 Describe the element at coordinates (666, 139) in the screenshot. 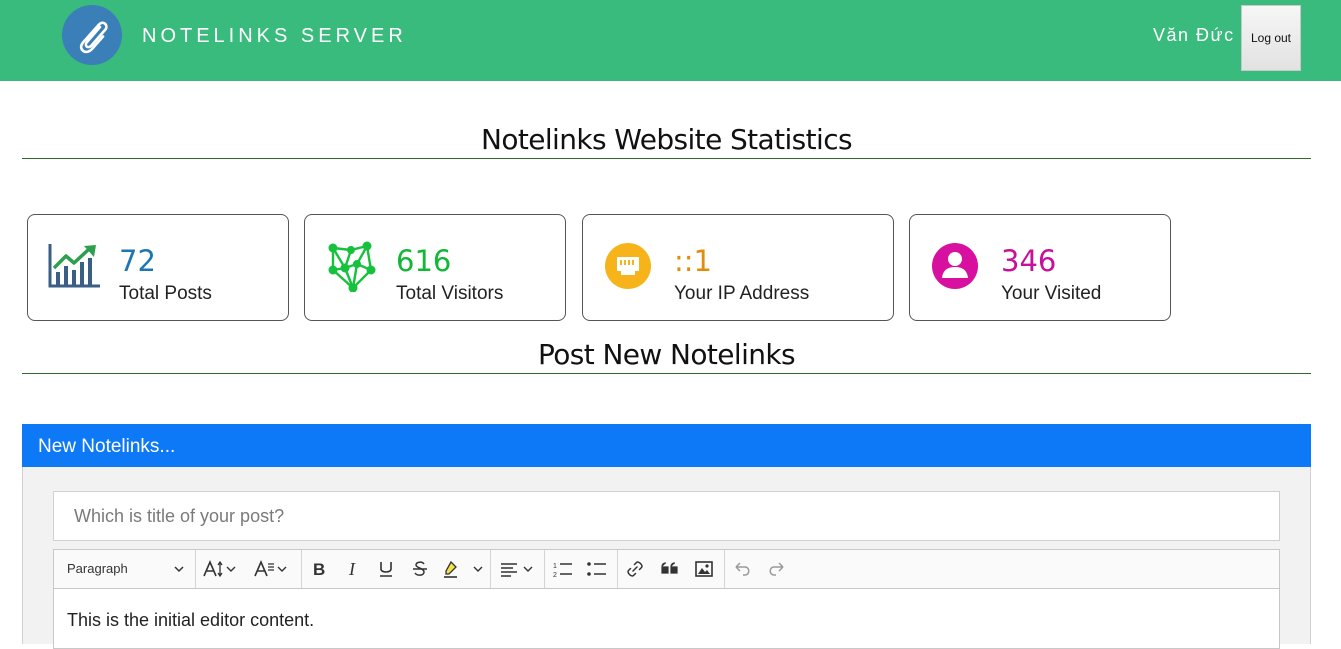

I see `stats-title: Notelinks Website Statistics` at that location.